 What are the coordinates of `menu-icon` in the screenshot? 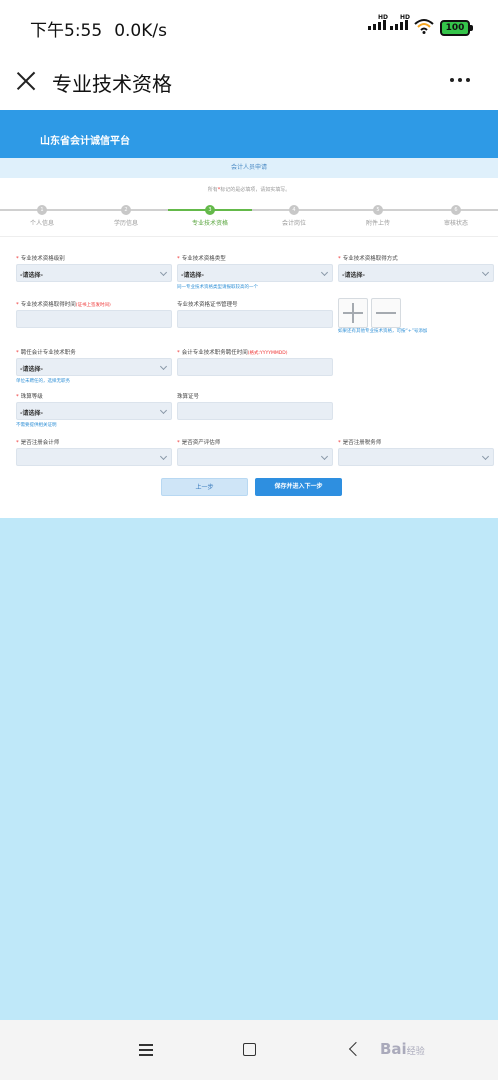 It's located at (146, 1050).